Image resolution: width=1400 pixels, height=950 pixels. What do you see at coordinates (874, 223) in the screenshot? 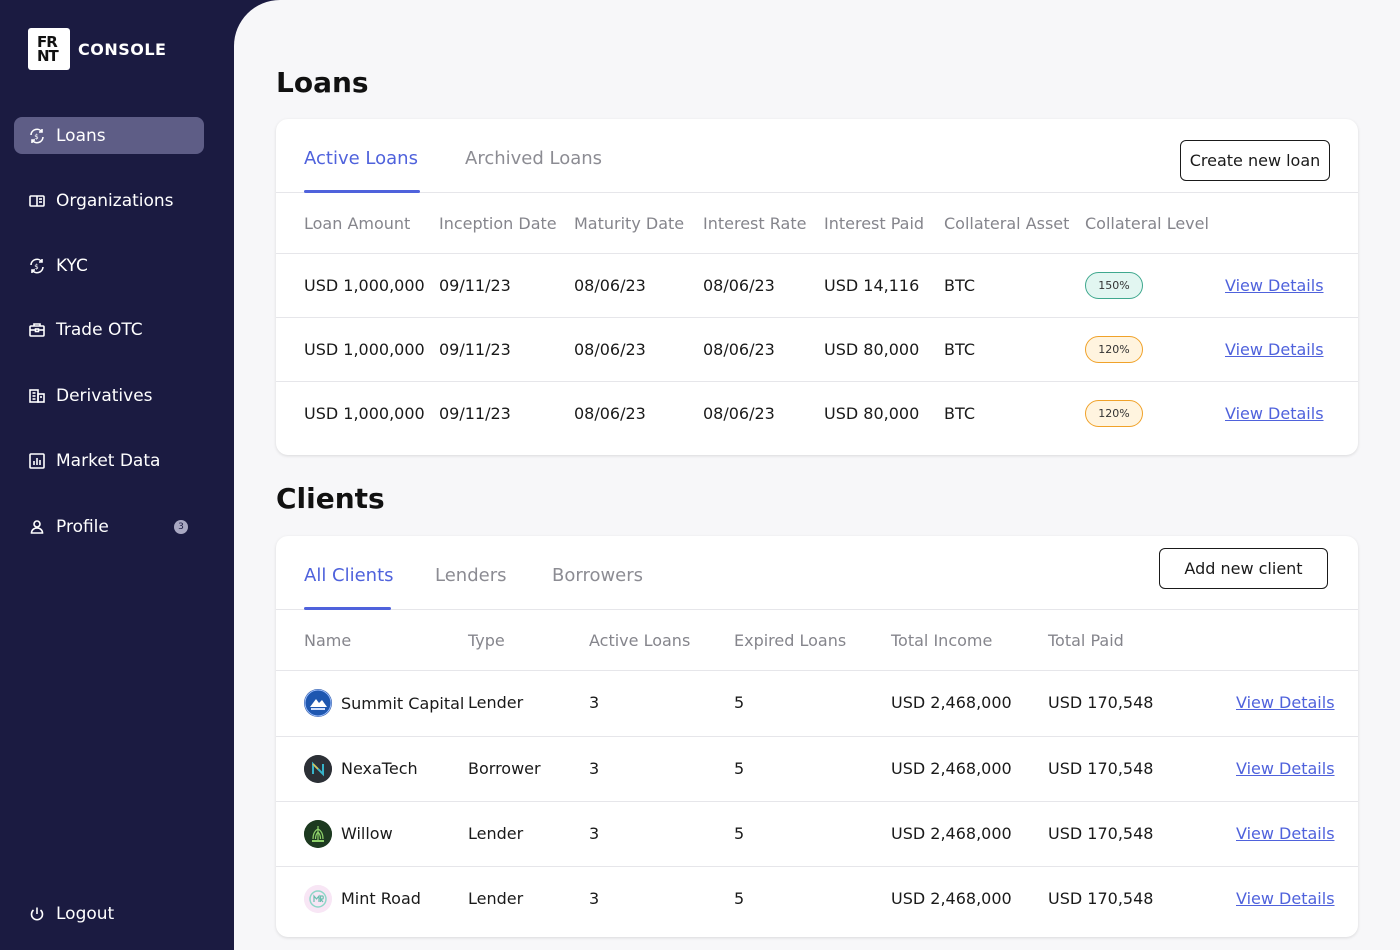
I see `column-header: Interest Paid` at bounding box center [874, 223].